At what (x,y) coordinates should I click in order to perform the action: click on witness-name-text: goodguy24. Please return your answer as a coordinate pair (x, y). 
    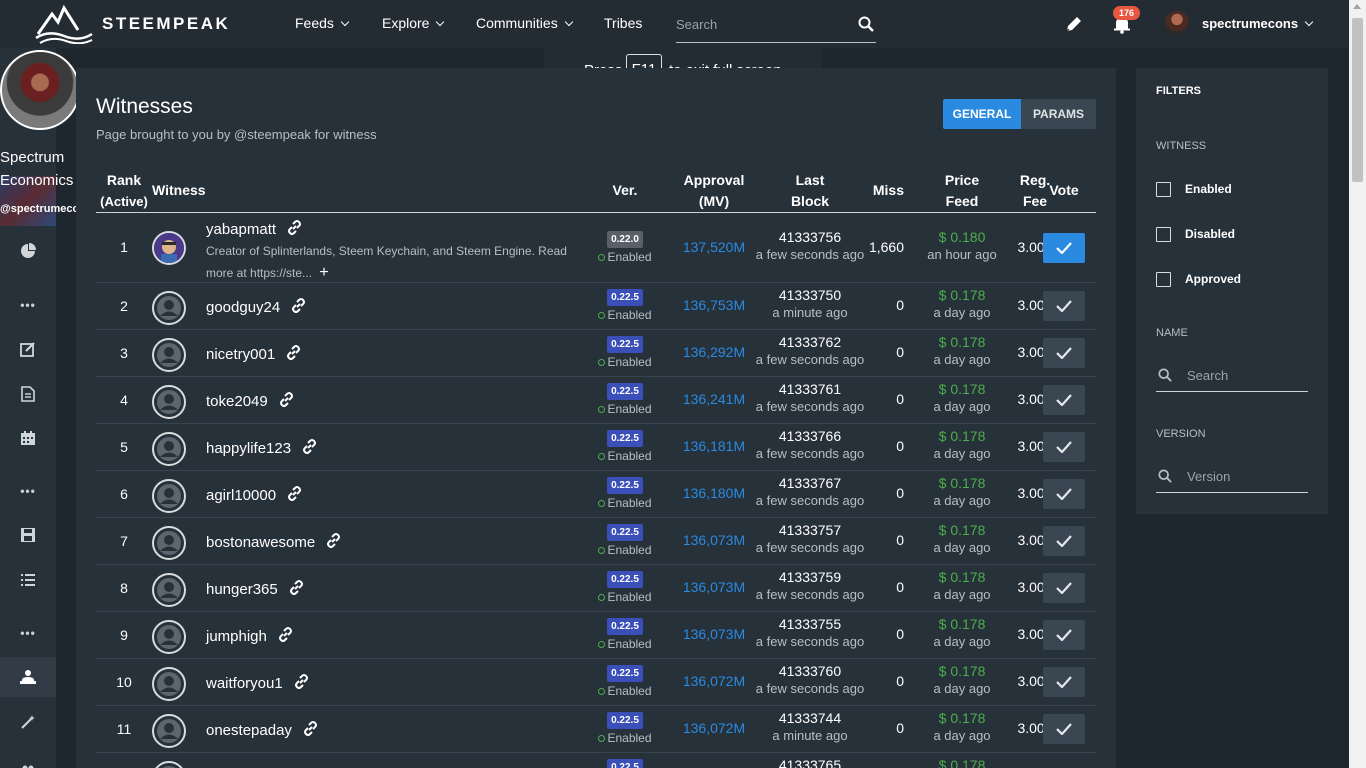
    Looking at the image, I should click on (243, 307).